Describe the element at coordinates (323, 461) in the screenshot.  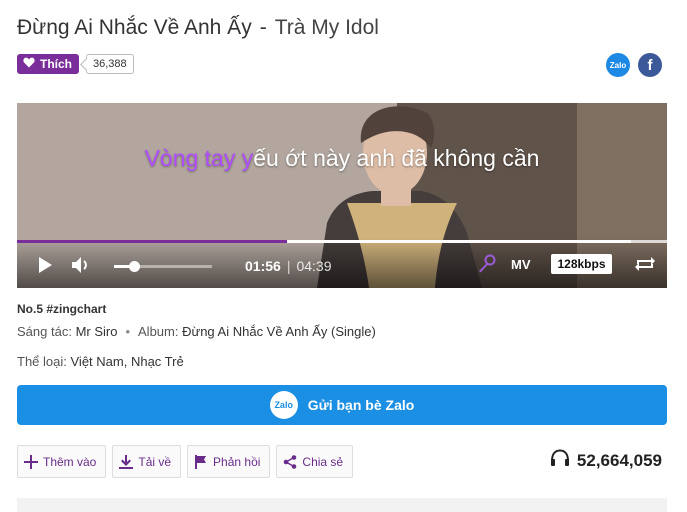
I see `share-label: Chia sẻ` at that location.